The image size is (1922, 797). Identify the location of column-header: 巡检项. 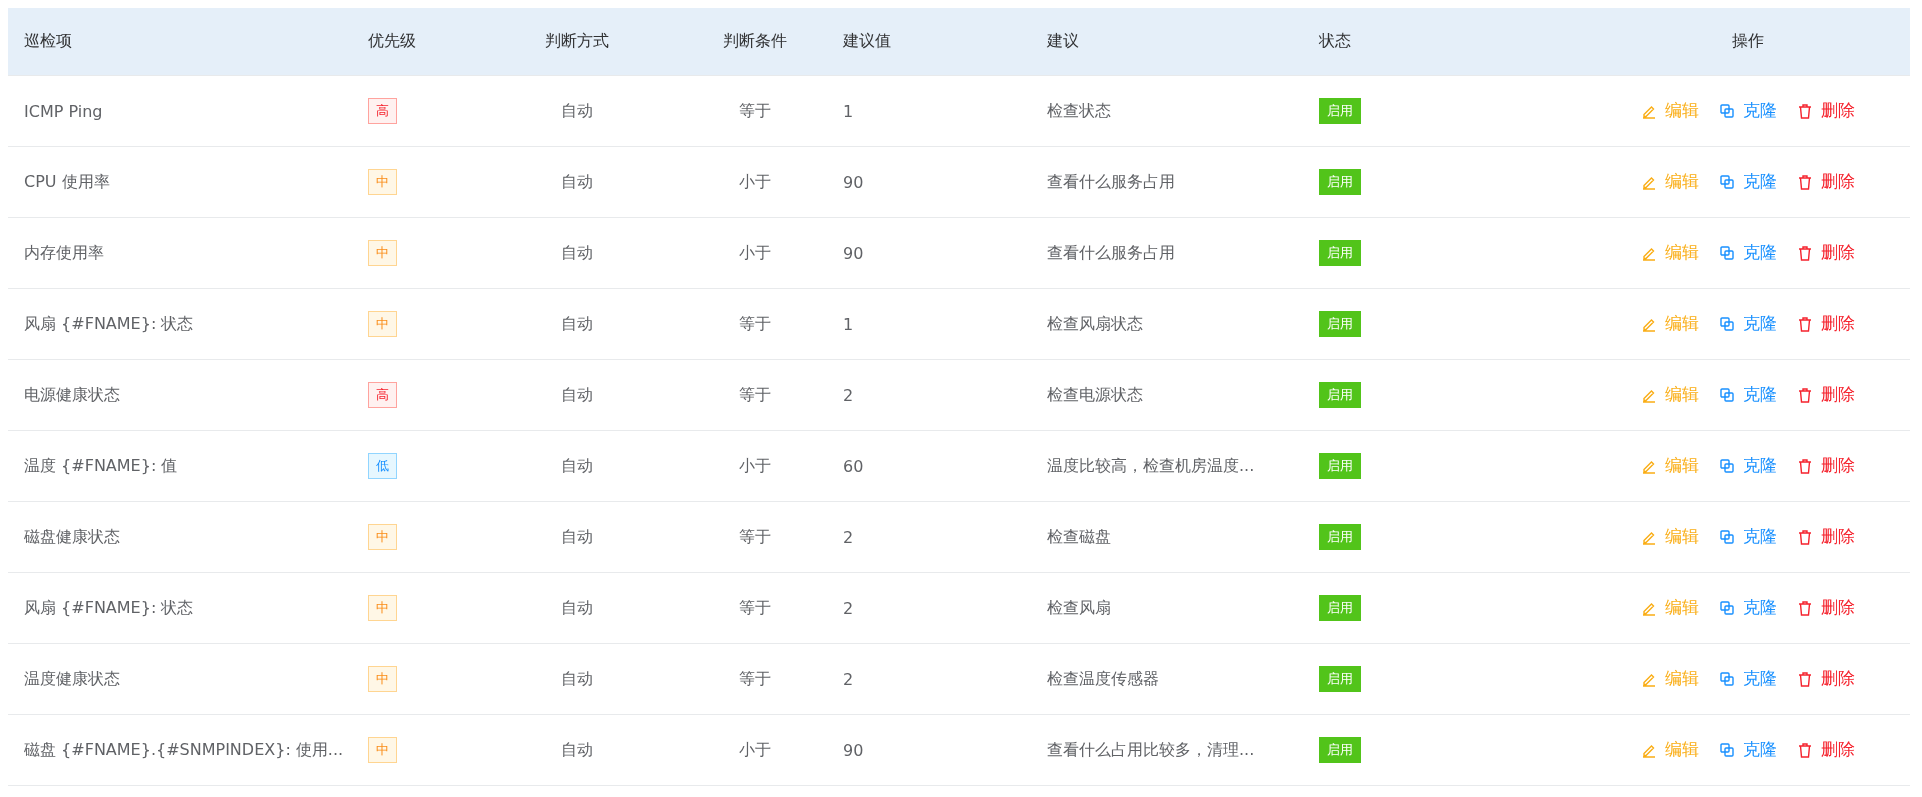
(48, 40).